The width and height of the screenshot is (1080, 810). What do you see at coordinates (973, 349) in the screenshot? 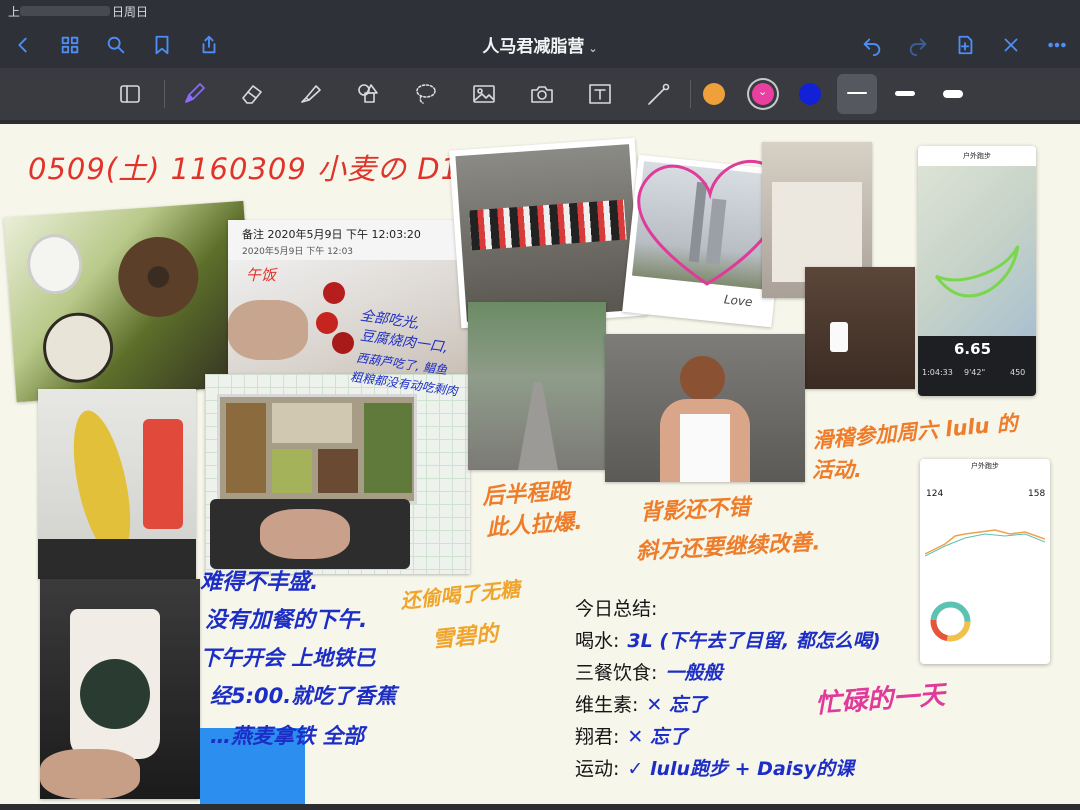
I see `run-distance: 6.65` at bounding box center [973, 349].